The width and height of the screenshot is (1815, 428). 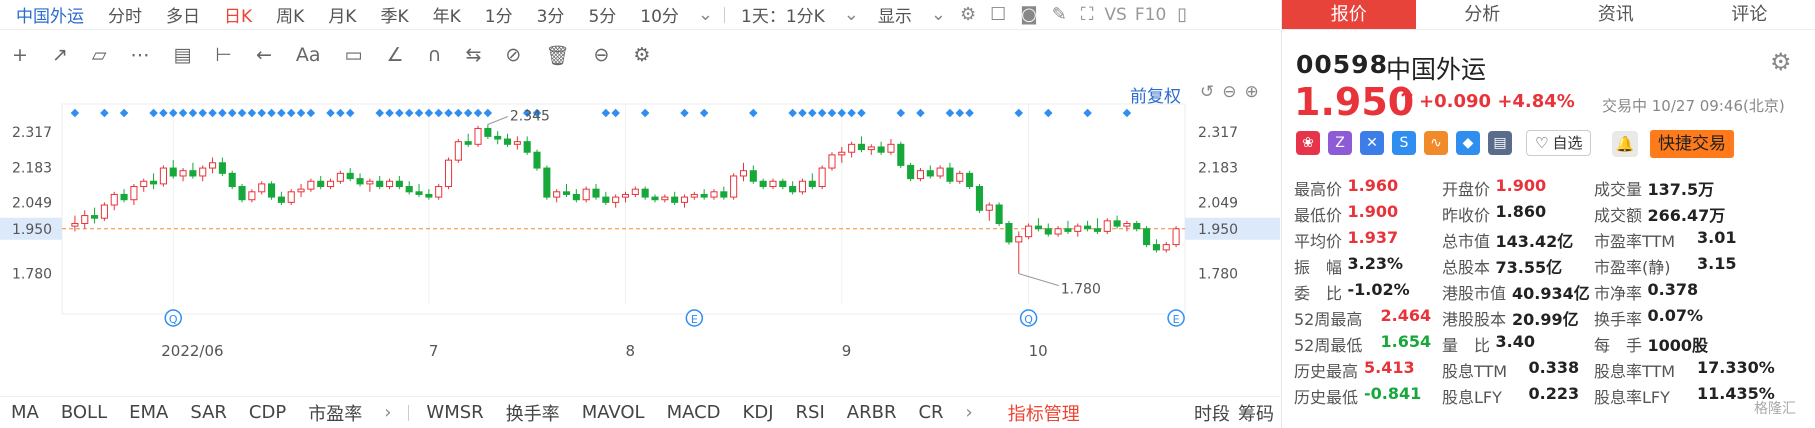 I want to click on crosshair-icon: +, so click(x=20, y=55).